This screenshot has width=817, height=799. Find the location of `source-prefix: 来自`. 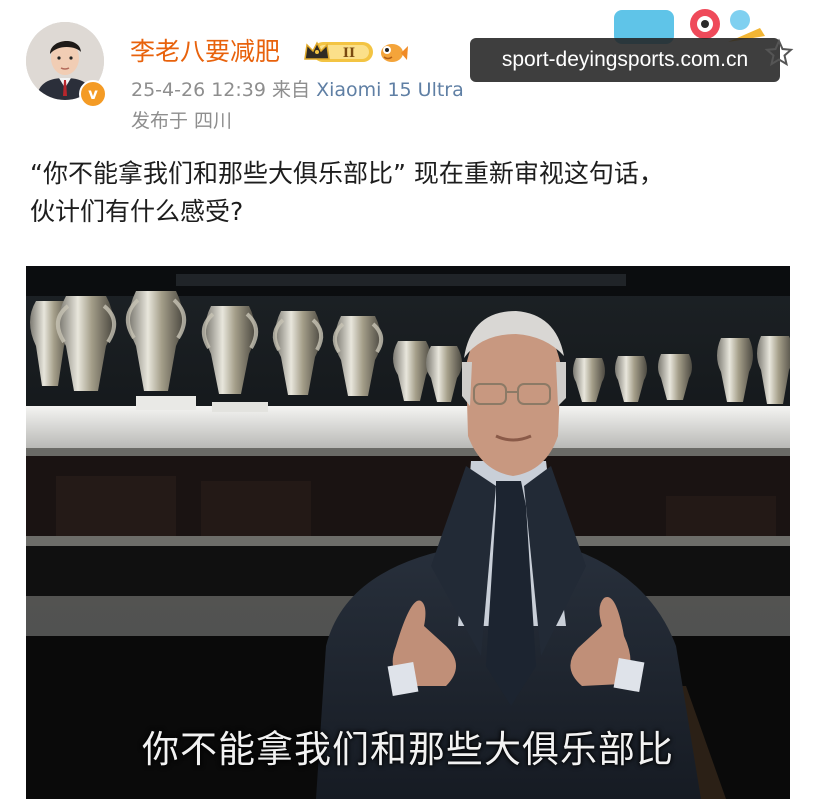

source-prefix: 来自 is located at coordinates (291, 90).